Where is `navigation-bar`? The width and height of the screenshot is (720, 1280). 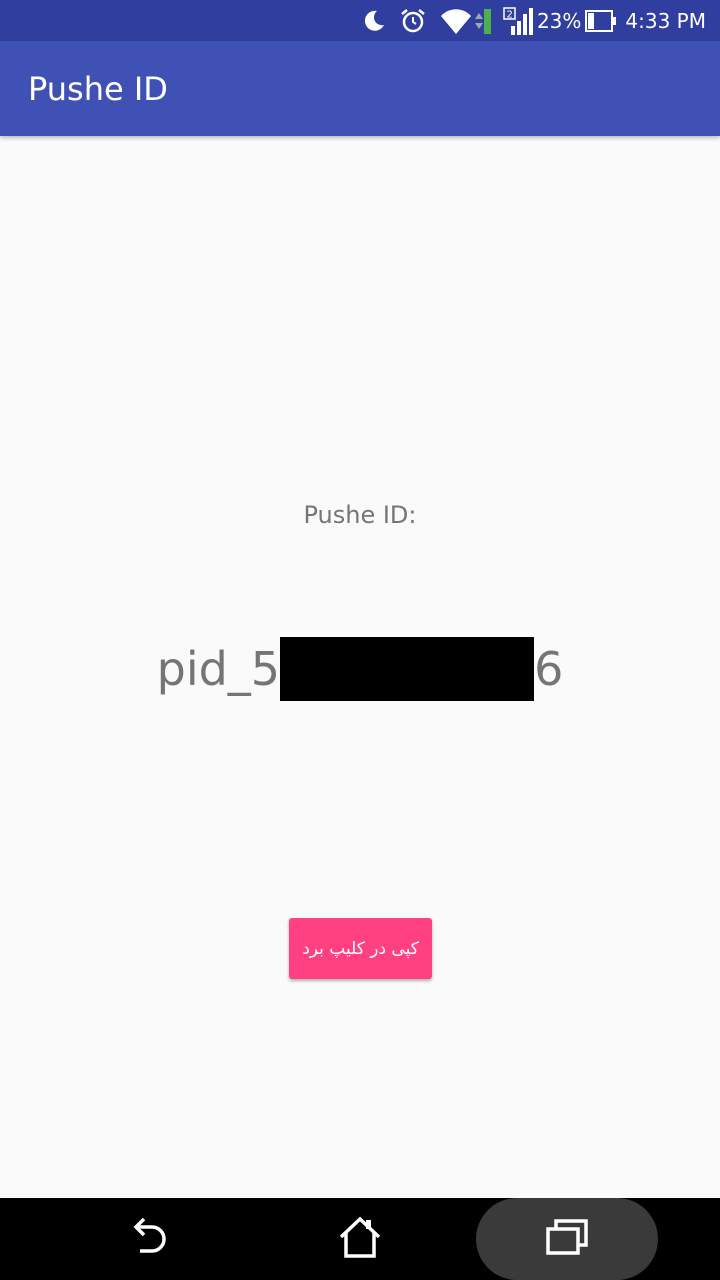 navigation-bar is located at coordinates (360, 1239).